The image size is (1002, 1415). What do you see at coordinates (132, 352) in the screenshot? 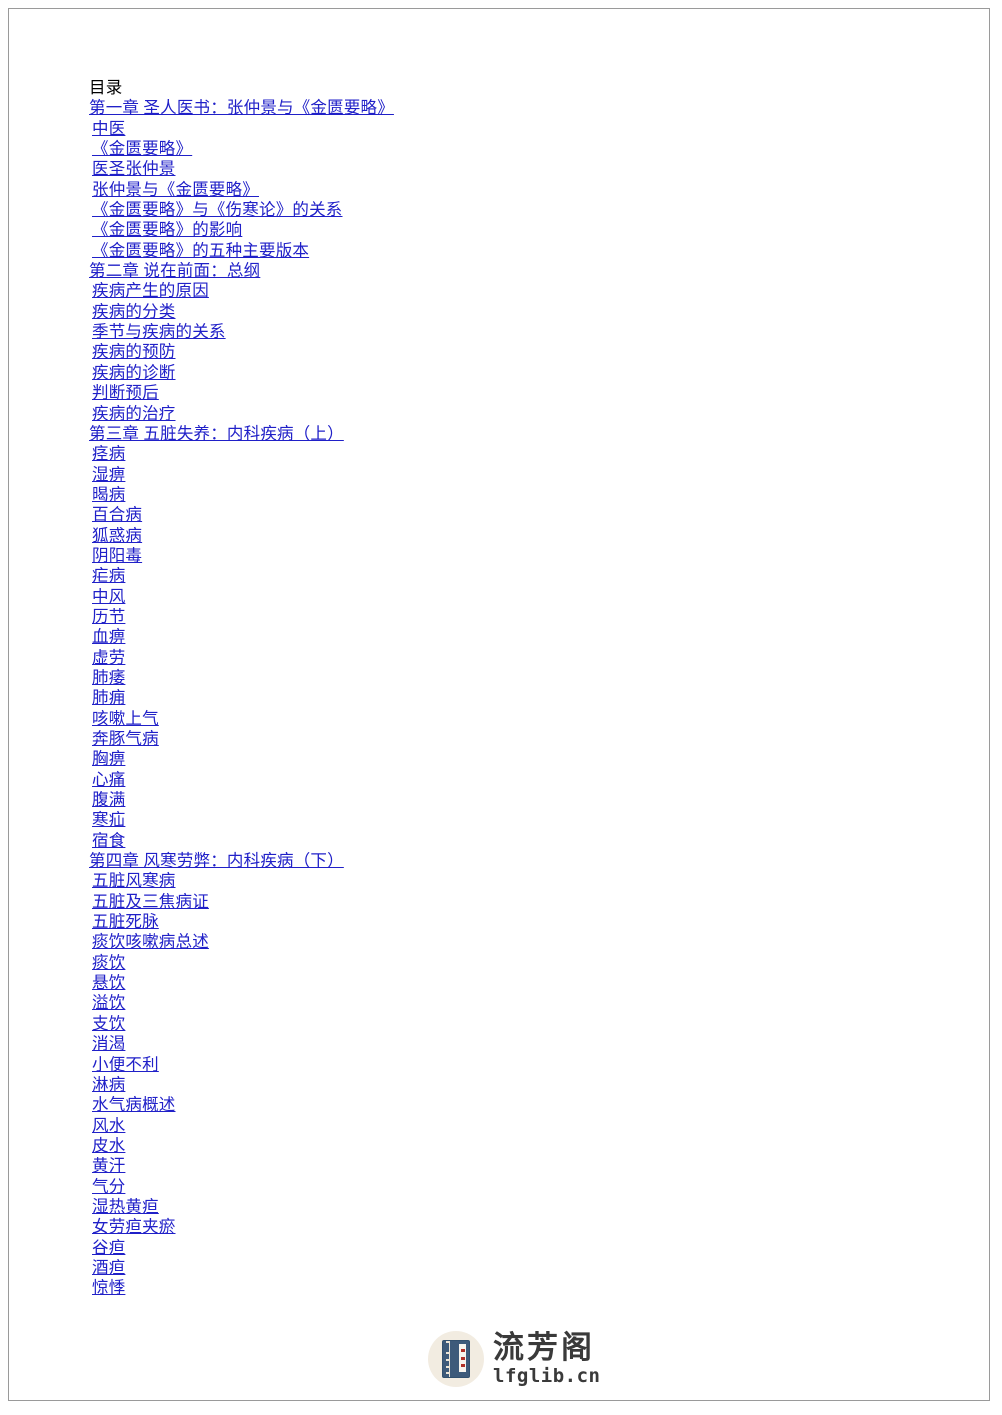
I see `toc-section-link: 疾病的预防` at bounding box center [132, 352].